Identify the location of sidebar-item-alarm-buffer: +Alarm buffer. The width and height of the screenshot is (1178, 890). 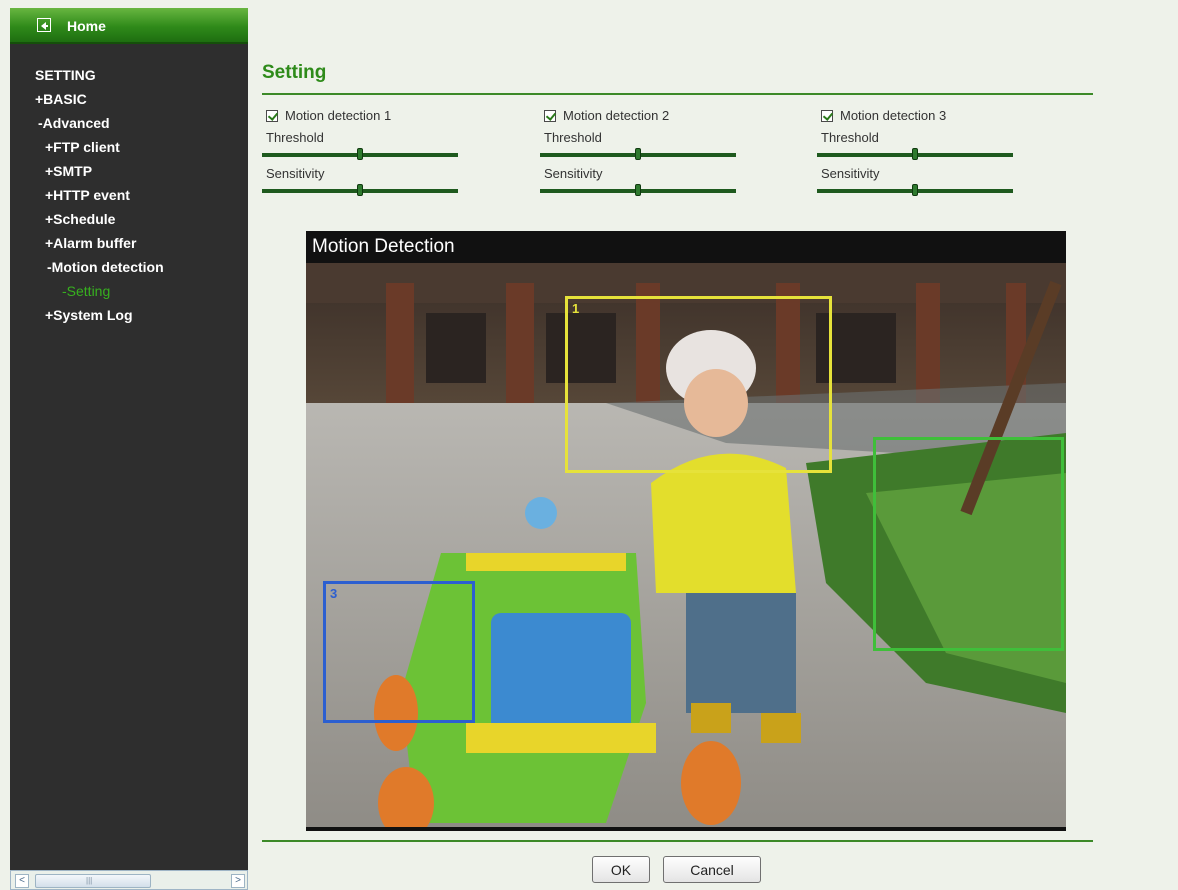
(90, 243).